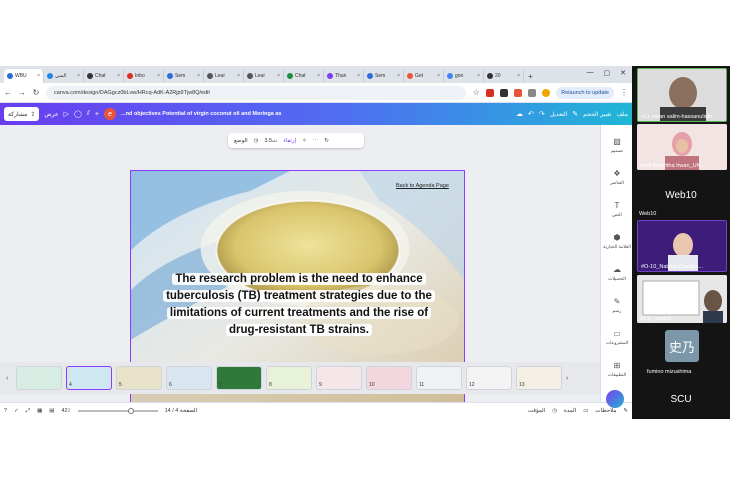 Image resolution: width=730 pixels, height=487 pixels. I want to click on back-to-agenda-link: Back to Agenda Page, so click(422, 186).